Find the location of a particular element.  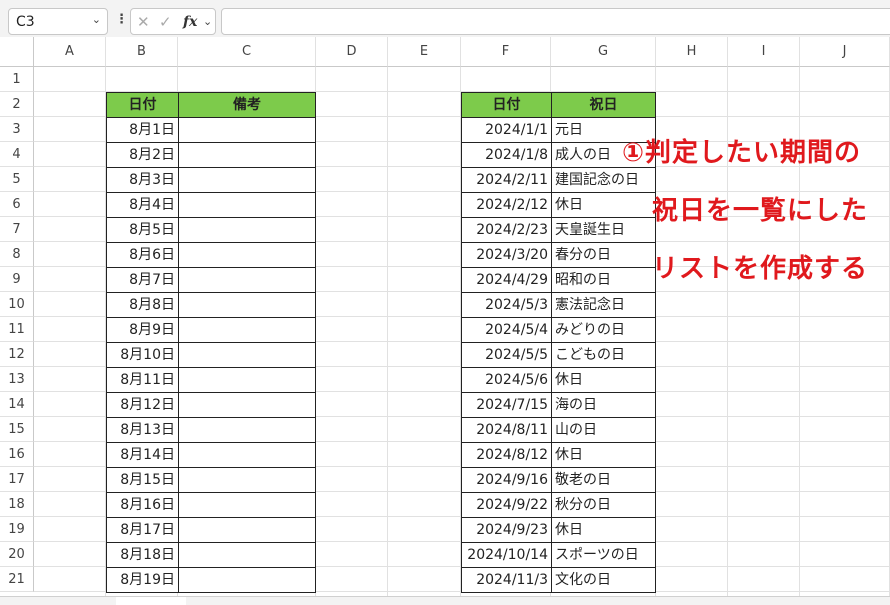

holiday-name-cell: こどもの日 is located at coordinates (603, 355).